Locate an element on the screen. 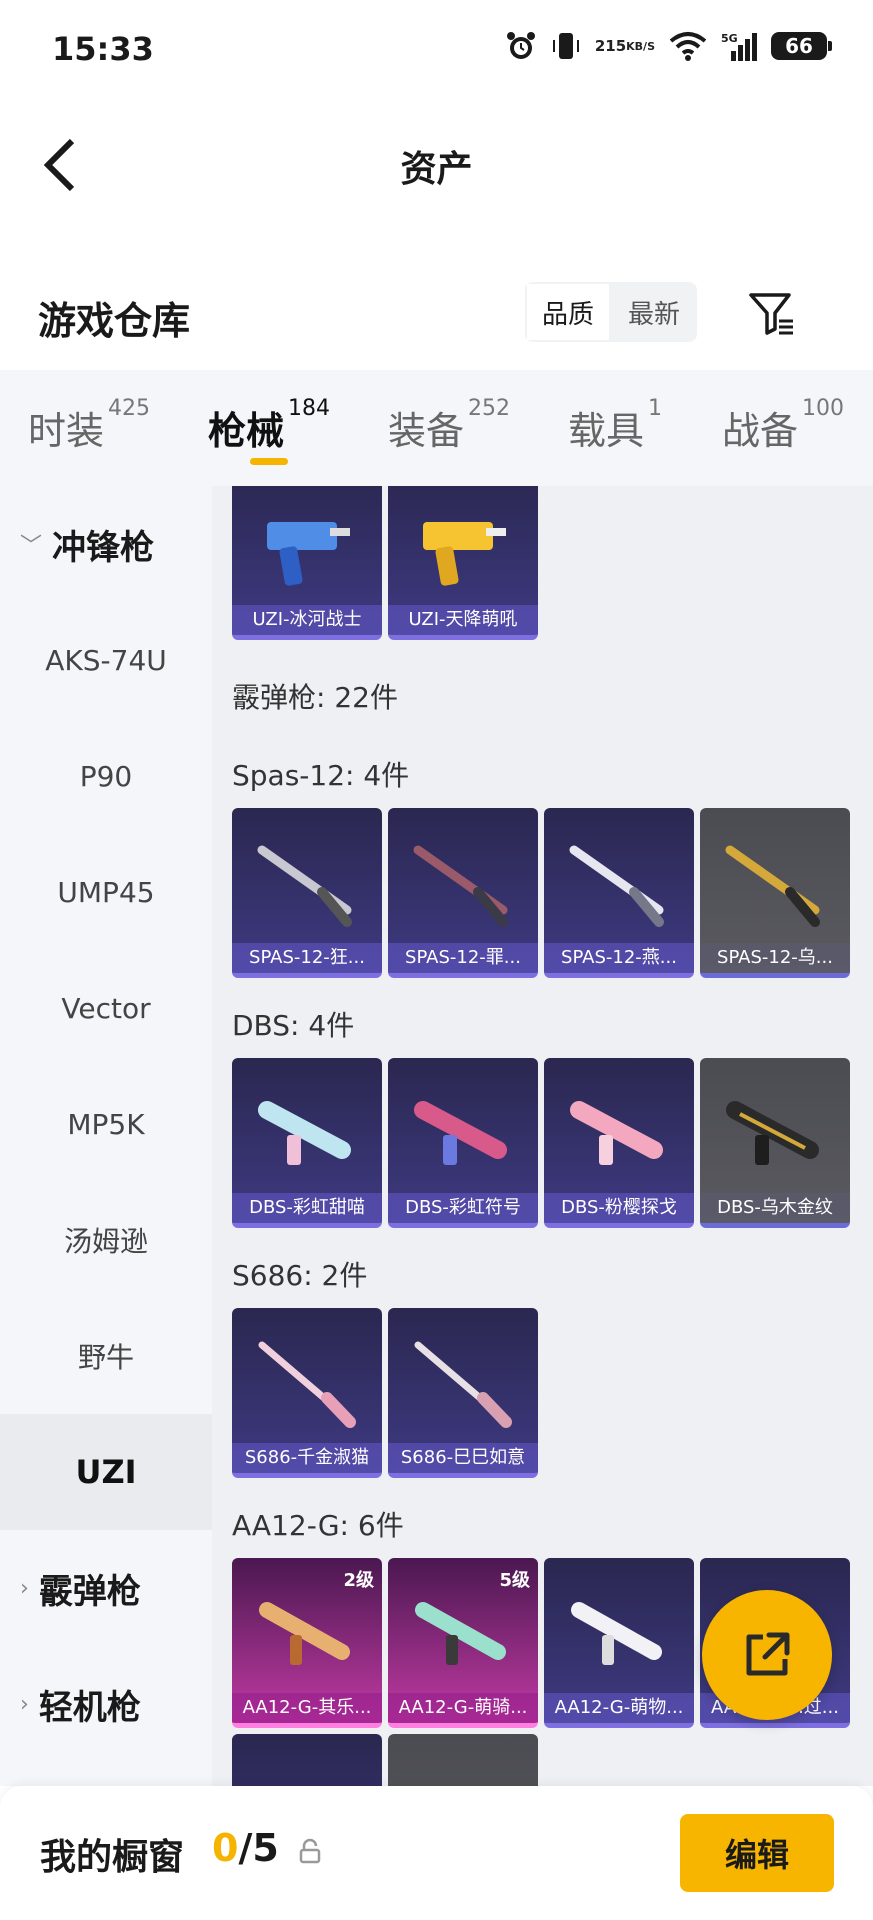 This screenshot has height=1920, width=873. sidebar-item-ump45: UMP45 is located at coordinates (106, 892).